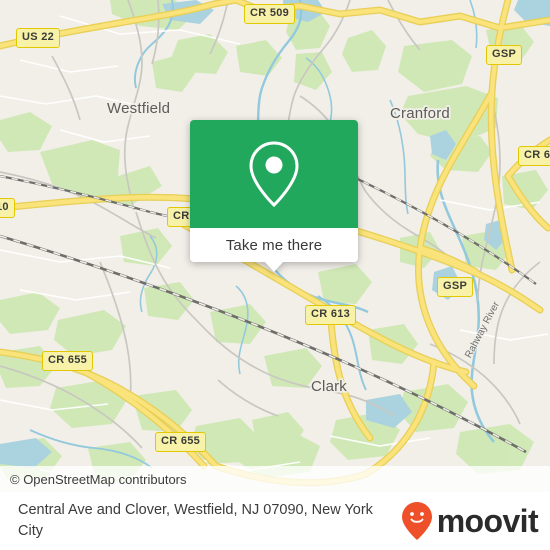 This screenshot has width=550, height=550. Describe the element at coordinates (455, 287) in the screenshot. I see `shield-gsp-south: GSP` at that location.